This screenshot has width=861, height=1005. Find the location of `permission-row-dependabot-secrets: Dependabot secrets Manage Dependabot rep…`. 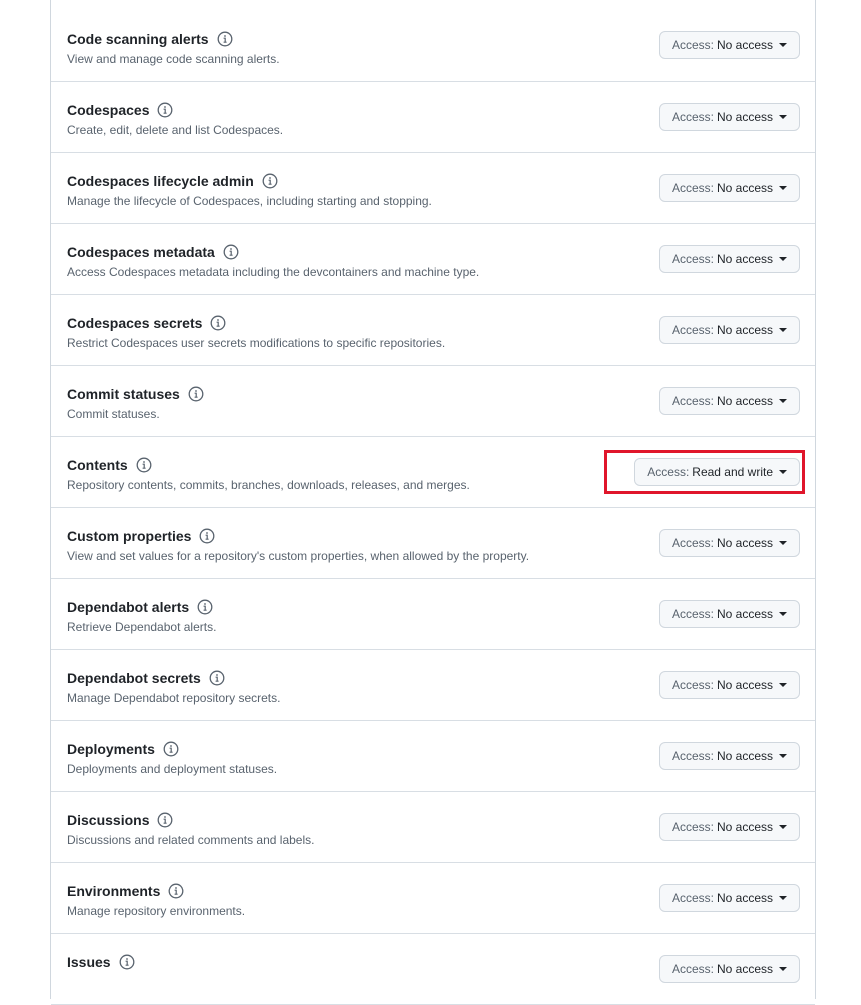

permission-row-dependabot-secrets: Dependabot secrets Manage Dependabot rep… is located at coordinates (433, 685).